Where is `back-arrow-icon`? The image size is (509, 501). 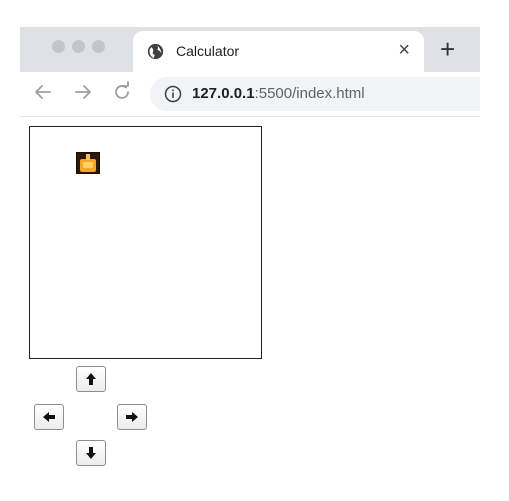
back-arrow-icon is located at coordinates (43, 92).